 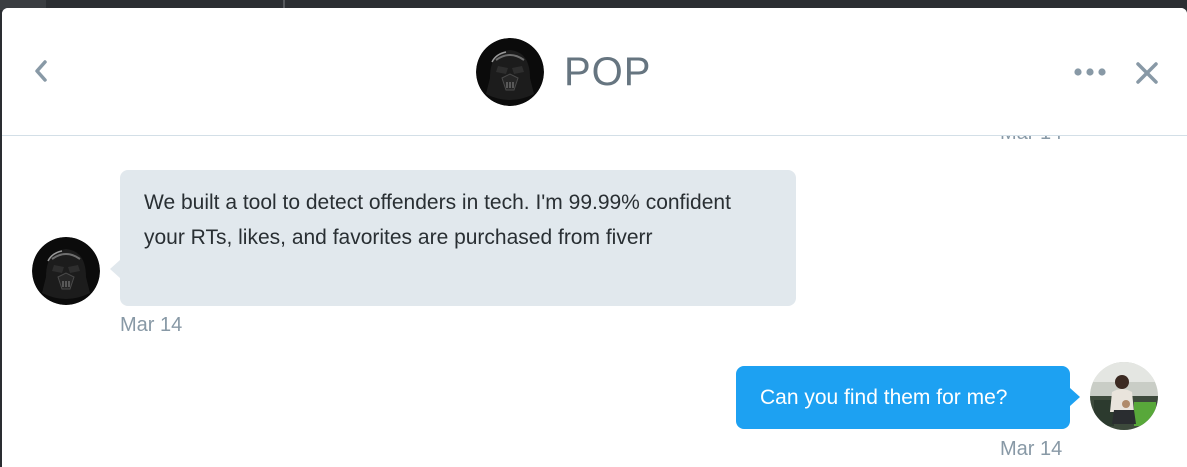 I want to click on more-horizontal-icon, so click(x=1090, y=72).